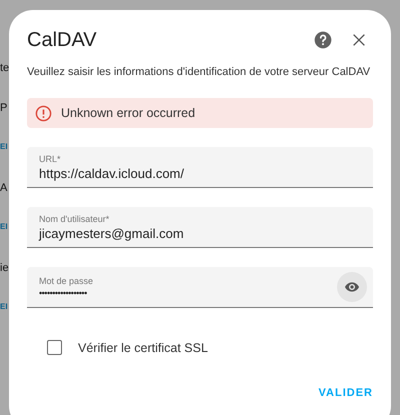  I want to click on field-label: Nom d'utilisateur*, so click(74, 219).